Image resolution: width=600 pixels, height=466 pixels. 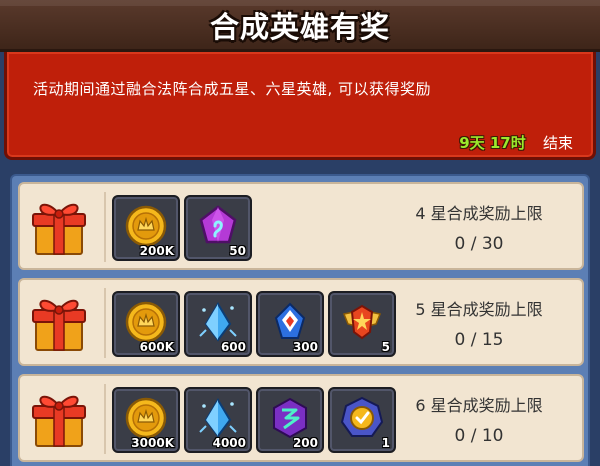 I want to click on reward-slot-medal: 1, so click(x=362, y=420).